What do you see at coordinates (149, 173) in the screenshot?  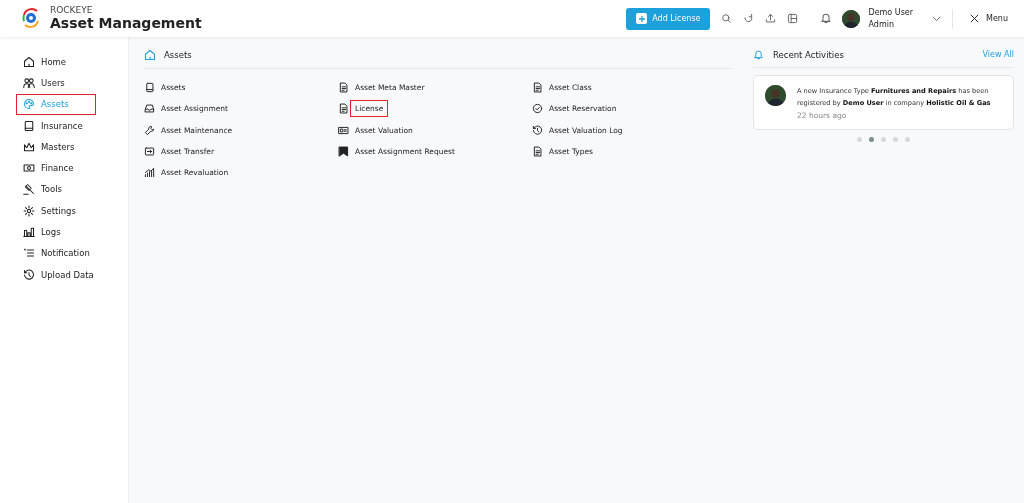 I see `growth-chart-icon` at bounding box center [149, 173].